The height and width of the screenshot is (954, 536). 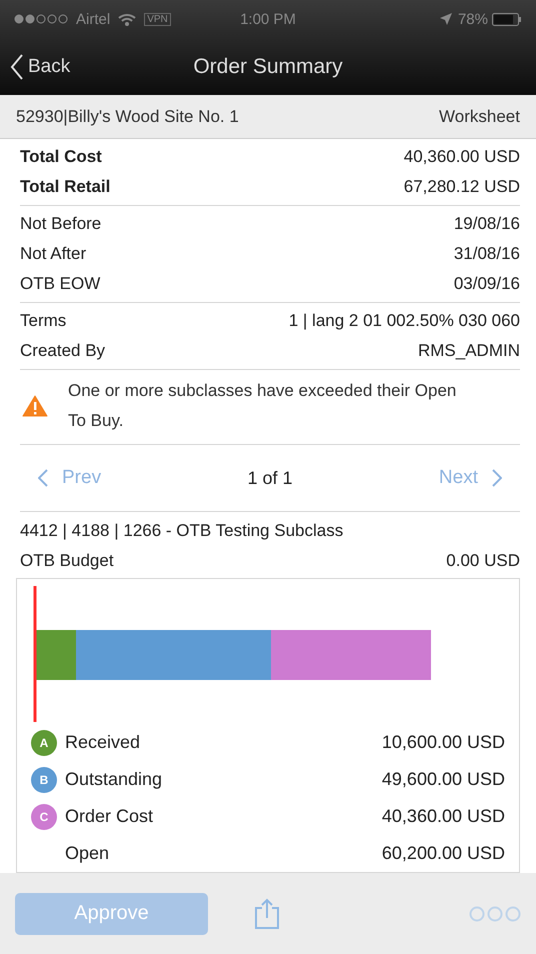 I want to click on legend-value: 60,200.00 USD, so click(x=443, y=853).